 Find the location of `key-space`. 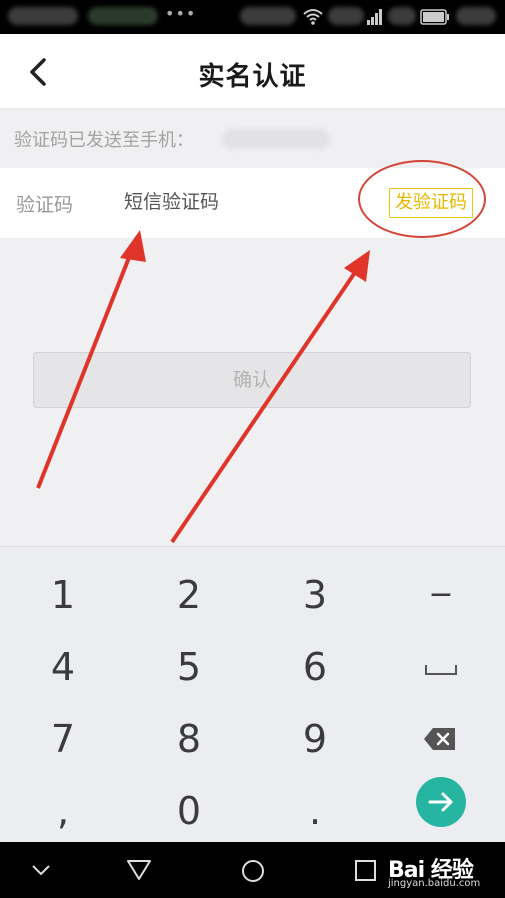

key-space is located at coordinates (441, 667).